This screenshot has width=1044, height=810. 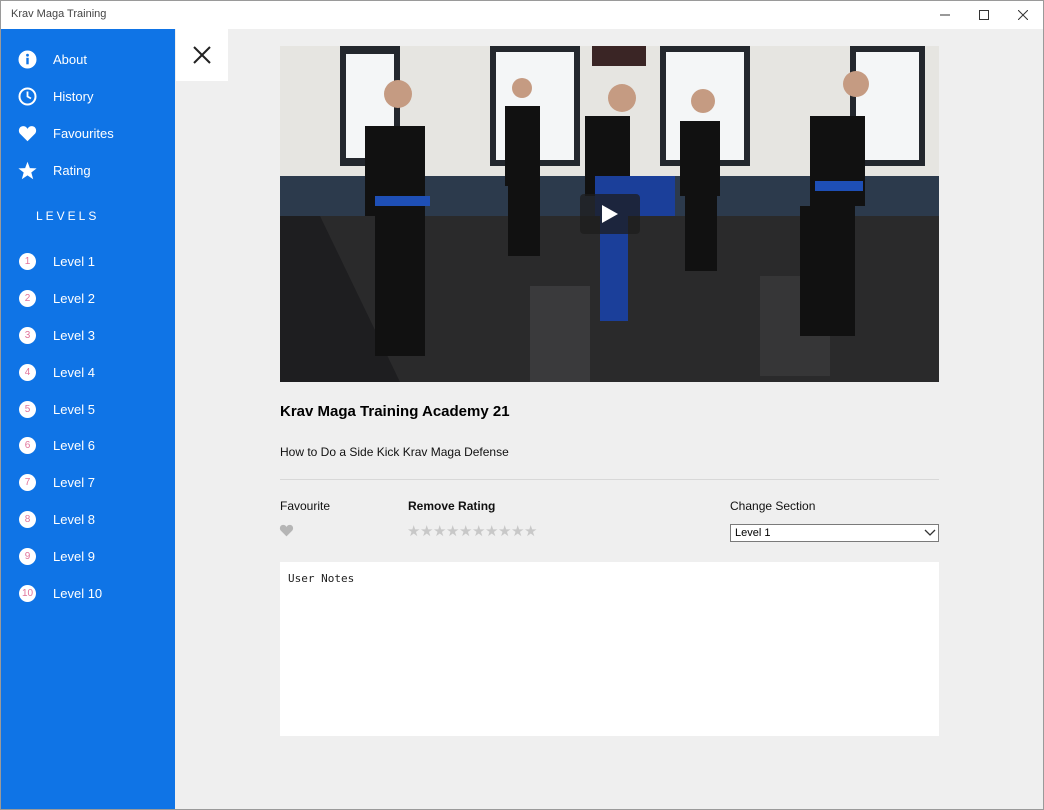 I want to click on user-notes-textarea: User Notes, so click(x=609, y=649).